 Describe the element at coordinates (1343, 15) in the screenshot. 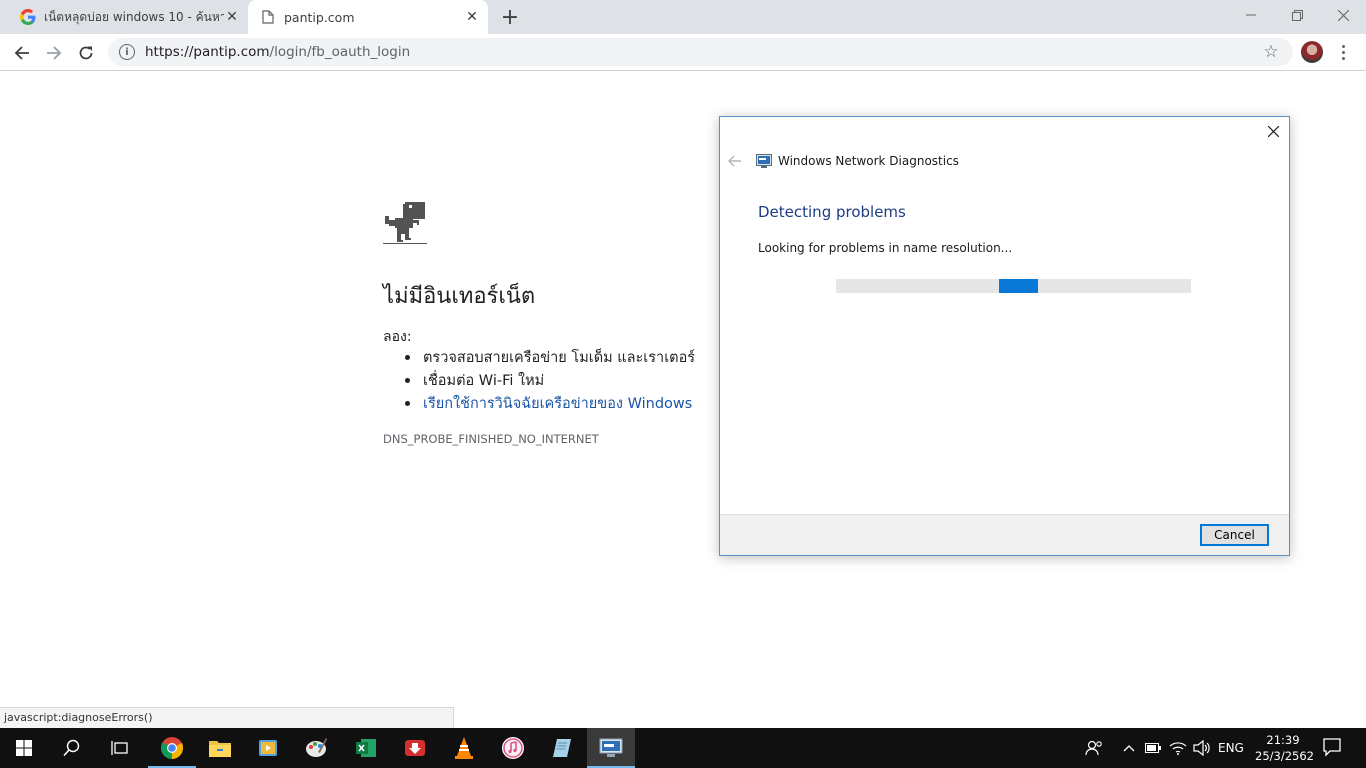

I see `close-window-icon` at that location.